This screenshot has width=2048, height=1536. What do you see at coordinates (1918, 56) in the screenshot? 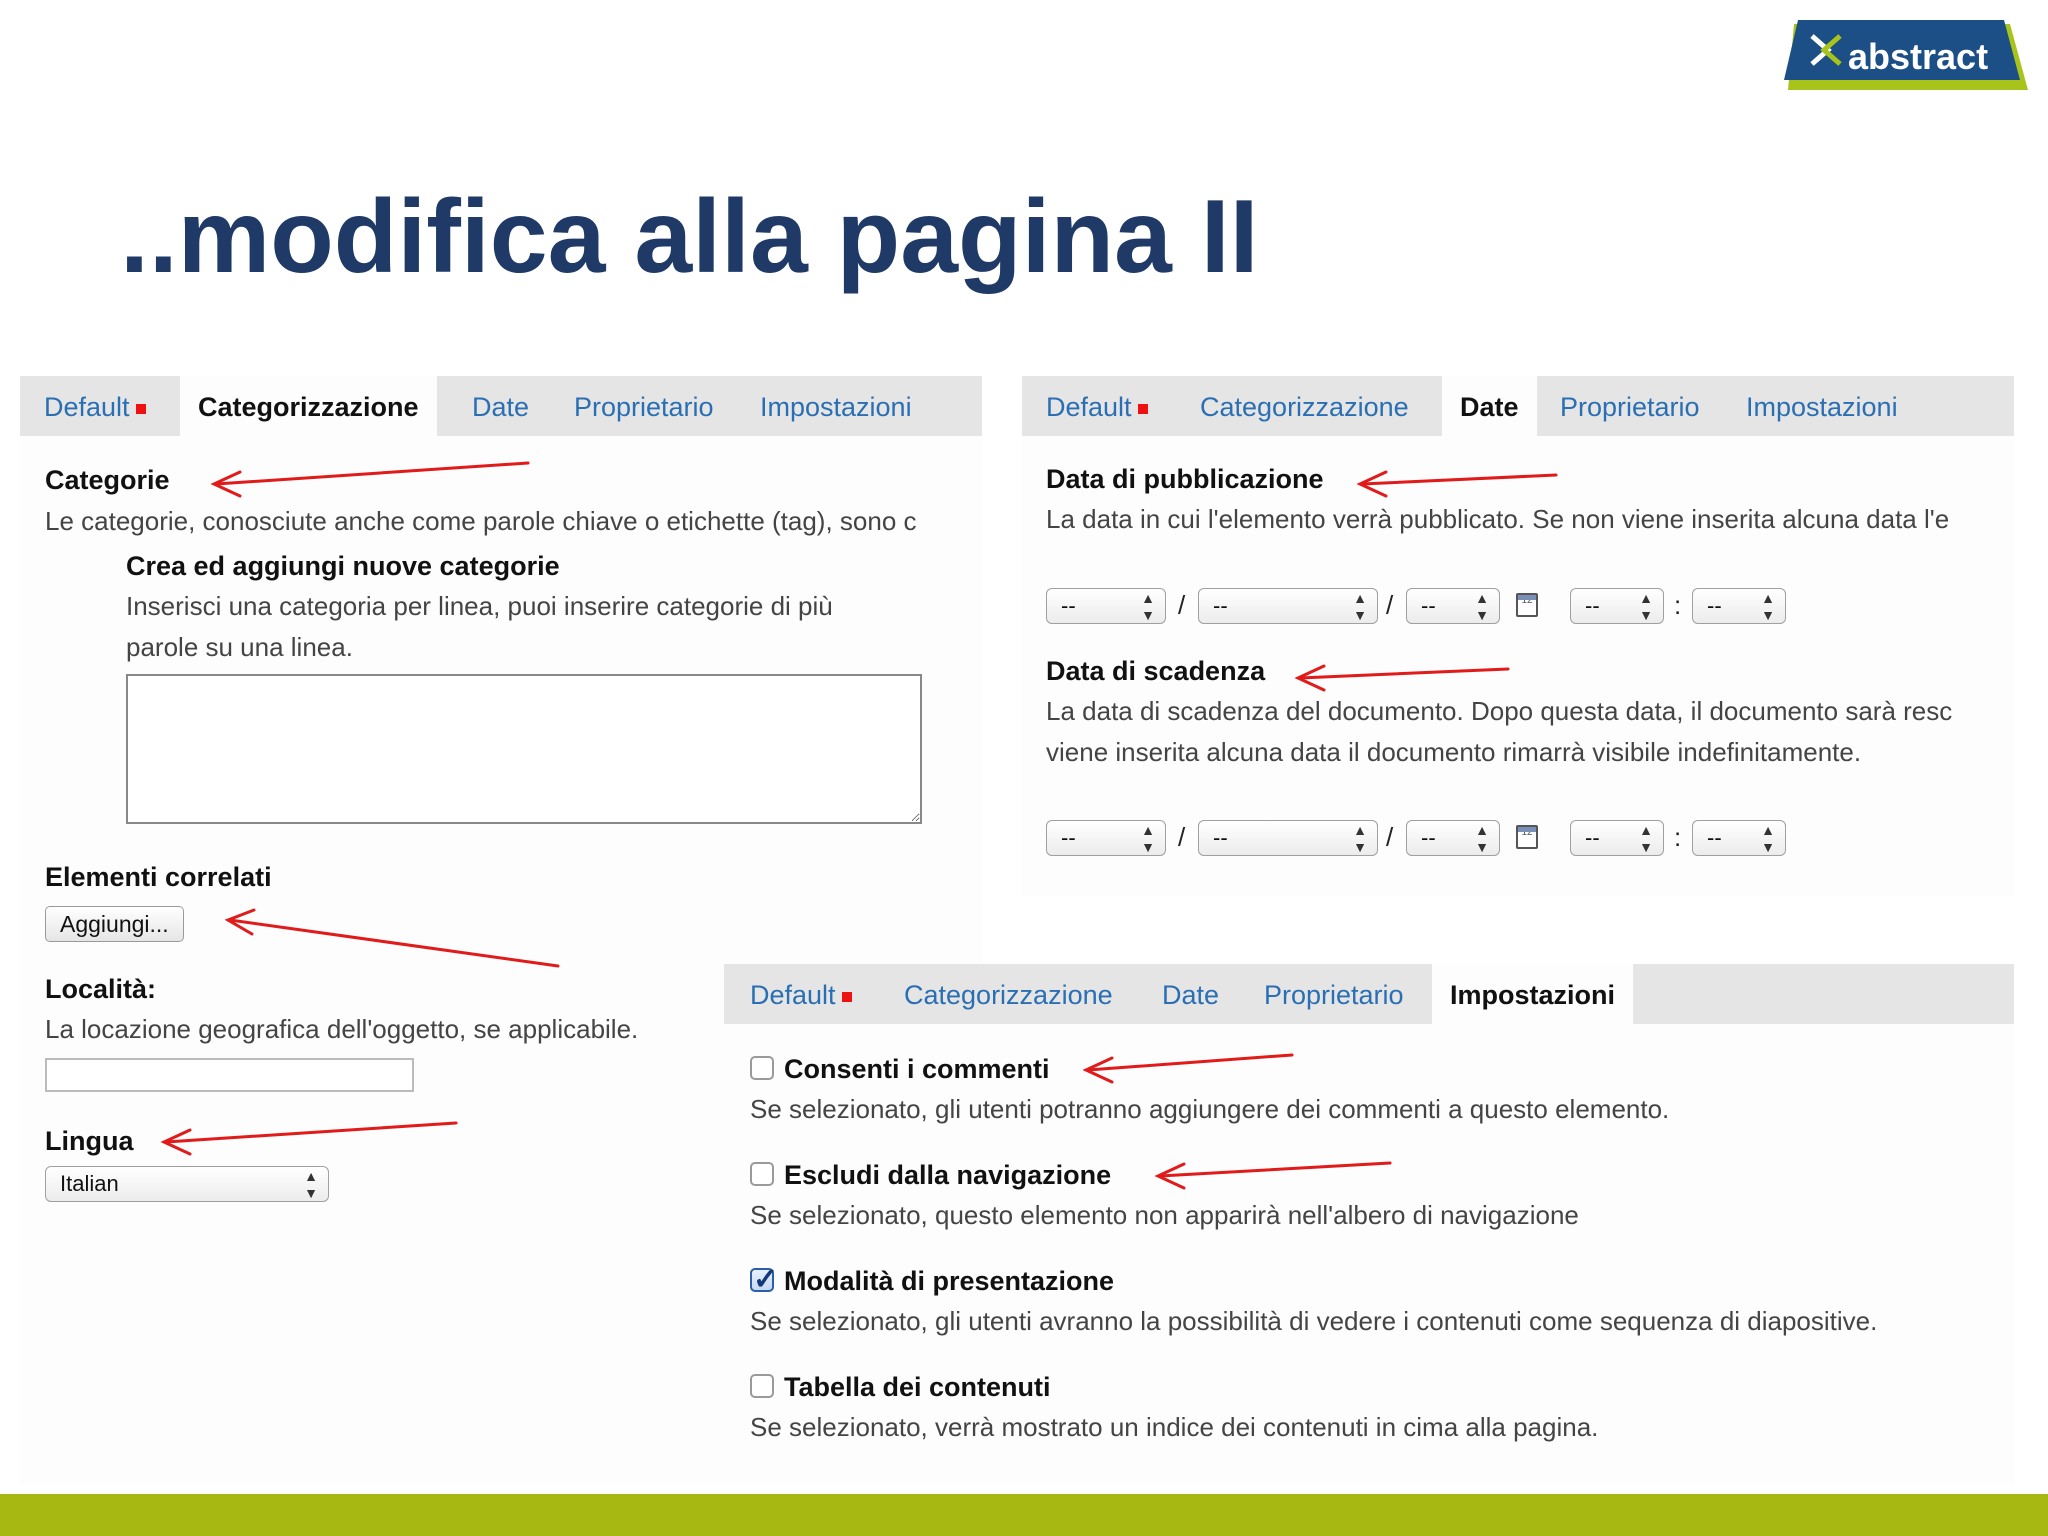
I see `logo-text: abstract` at bounding box center [1918, 56].